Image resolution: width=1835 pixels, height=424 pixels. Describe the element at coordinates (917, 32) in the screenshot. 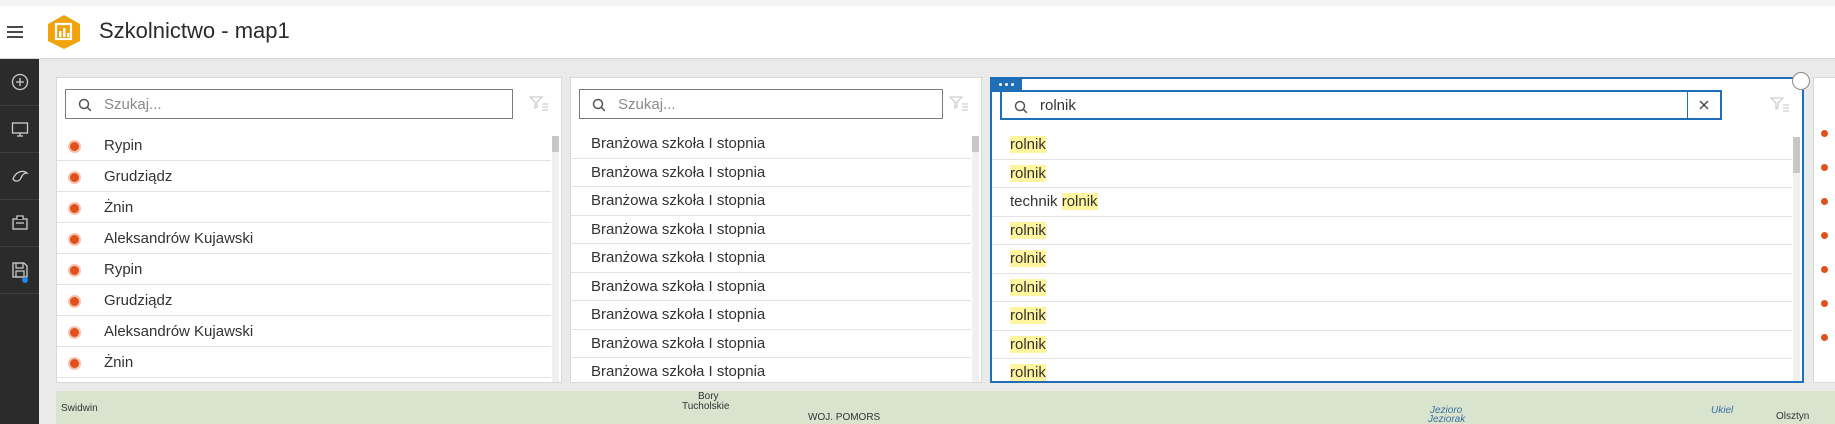

I see `app-header: Szkolnictwo - map1` at that location.